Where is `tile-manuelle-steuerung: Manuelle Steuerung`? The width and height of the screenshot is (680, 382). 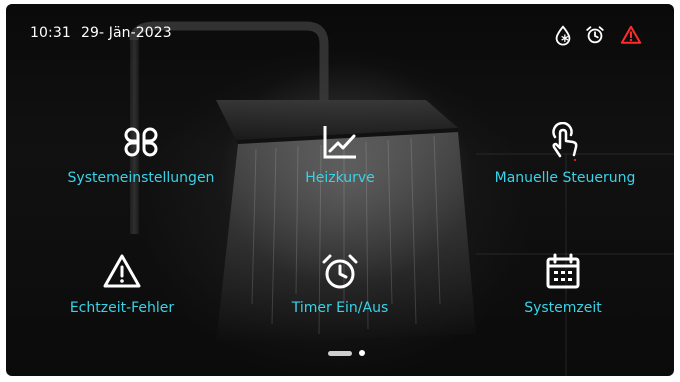 tile-manuelle-steuerung: Manuelle Steuerung is located at coordinates (565, 154).